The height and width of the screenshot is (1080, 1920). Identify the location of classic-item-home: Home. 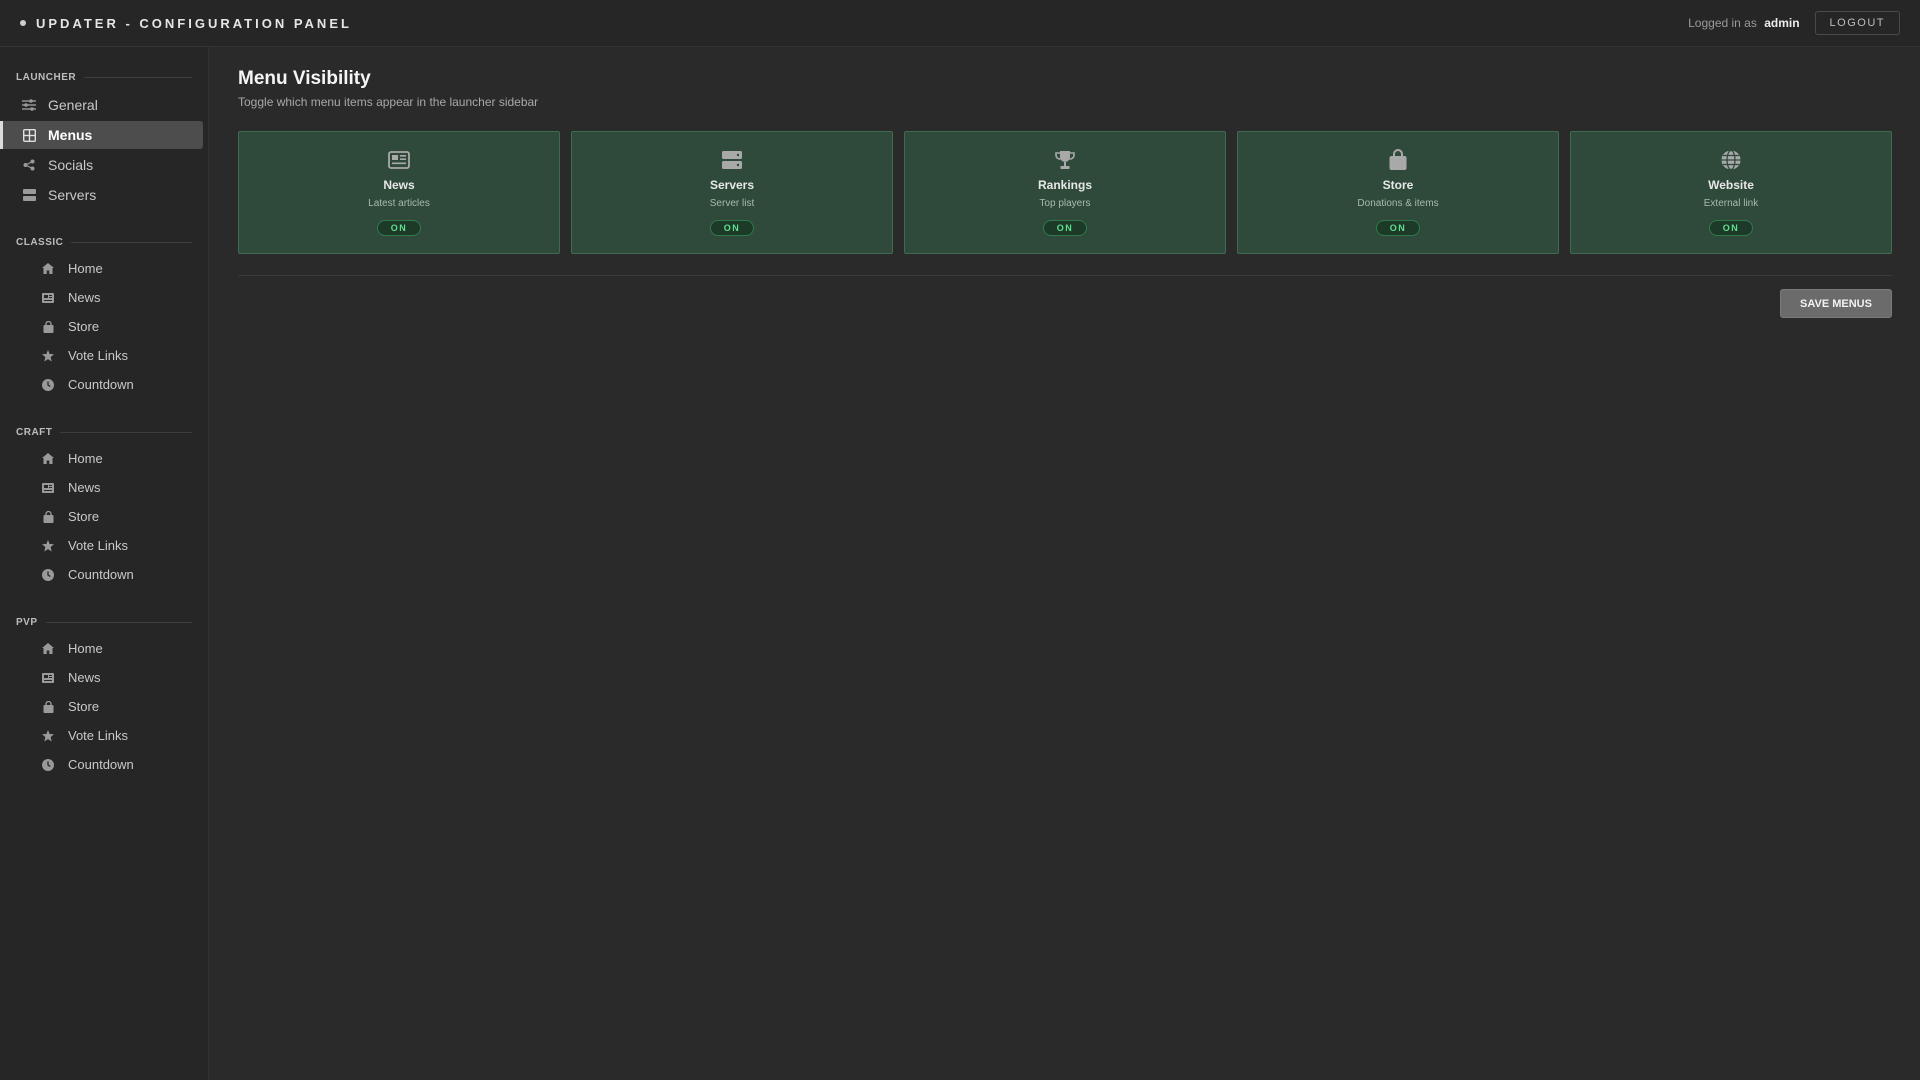
(104, 268).